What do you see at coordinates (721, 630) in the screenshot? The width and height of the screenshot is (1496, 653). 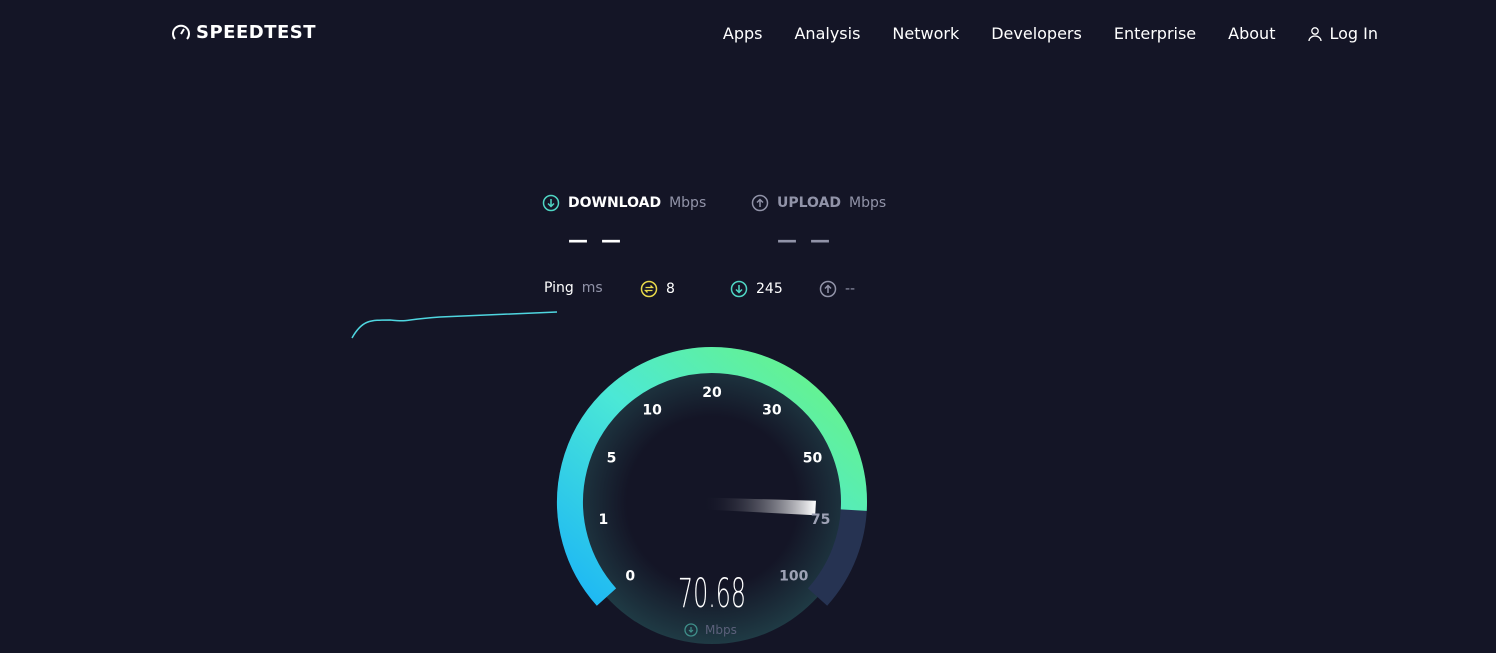 I see `gauge-unit-label: Mbps` at bounding box center [721, 630].